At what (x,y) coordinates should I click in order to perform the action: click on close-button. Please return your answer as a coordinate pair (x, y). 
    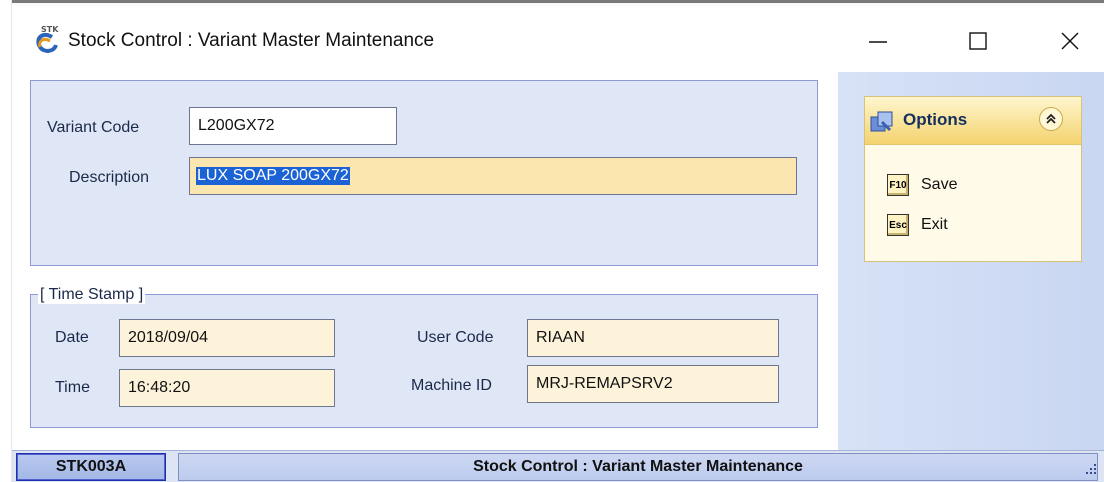
    Looking at the image, I should click on (1070, 41).